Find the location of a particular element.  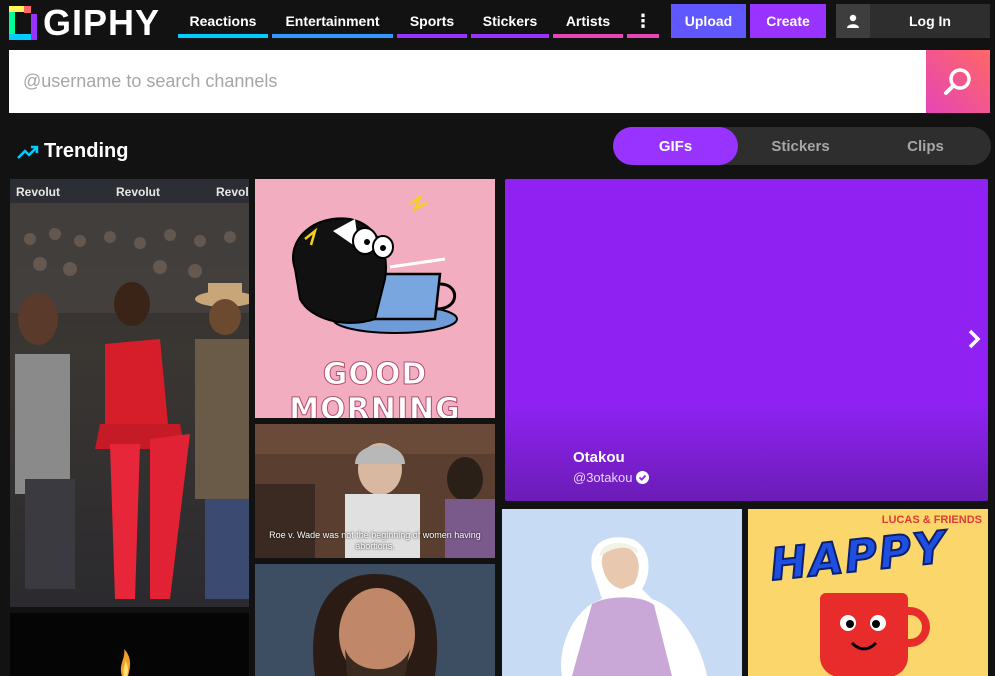

search-button is located at coordinates (958, 81).